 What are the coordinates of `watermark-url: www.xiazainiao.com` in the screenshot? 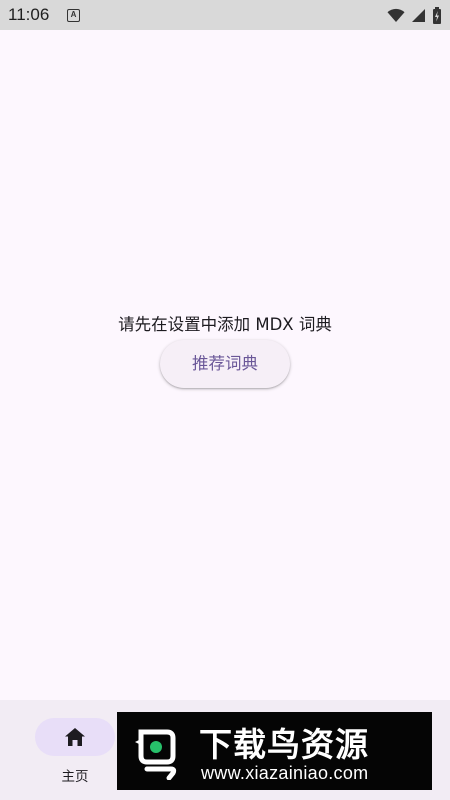 It's located at (285, 773).